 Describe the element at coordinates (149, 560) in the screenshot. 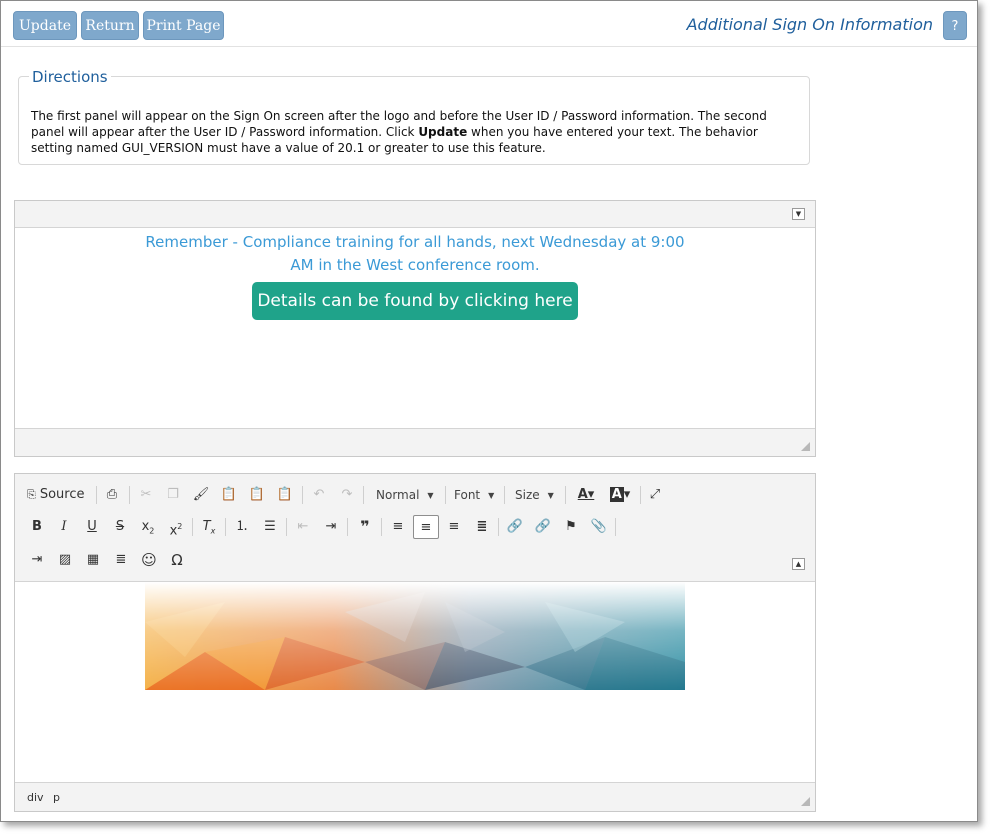

I see `smiley-icon: ☺` at that location.